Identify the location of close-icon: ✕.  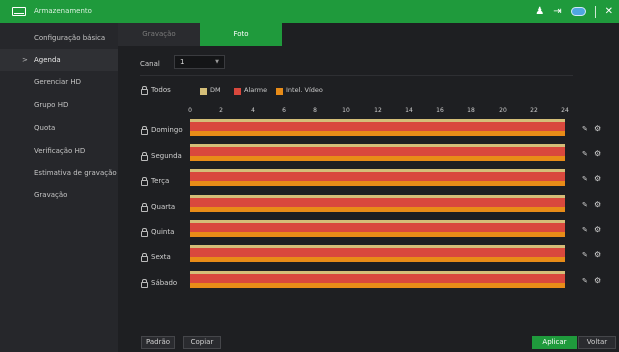
(609, 11).